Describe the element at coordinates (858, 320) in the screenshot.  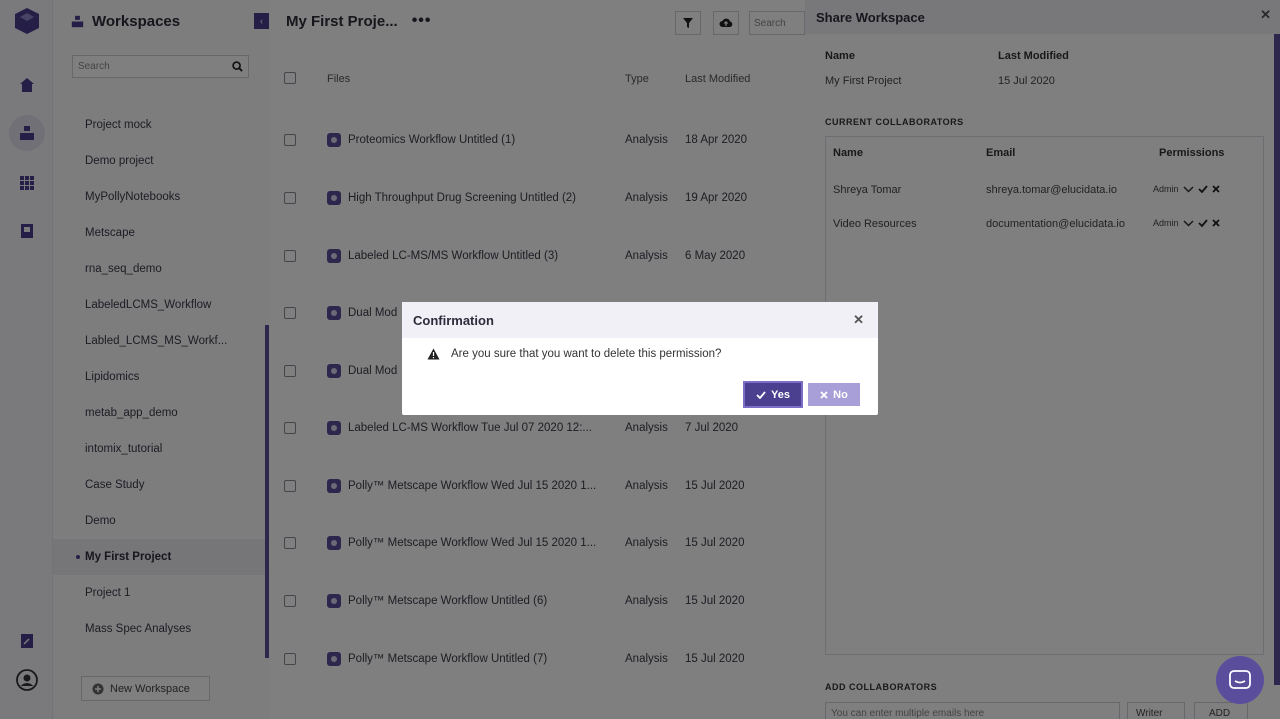
I see `close-icon: ✕` at that location.